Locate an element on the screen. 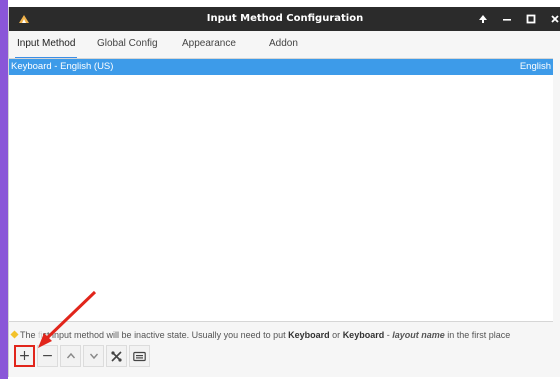 This screenshot has height=379, width=560. annotation-arrow is located at coordinates (67, 319).